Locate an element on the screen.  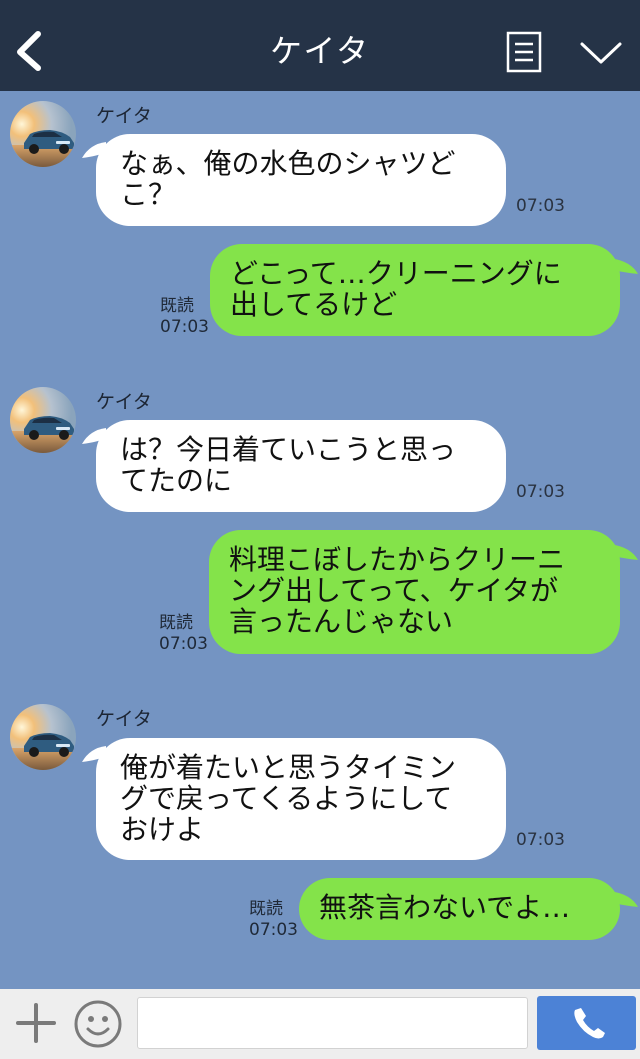
plus-icon is located at coordinates (36, 1023).